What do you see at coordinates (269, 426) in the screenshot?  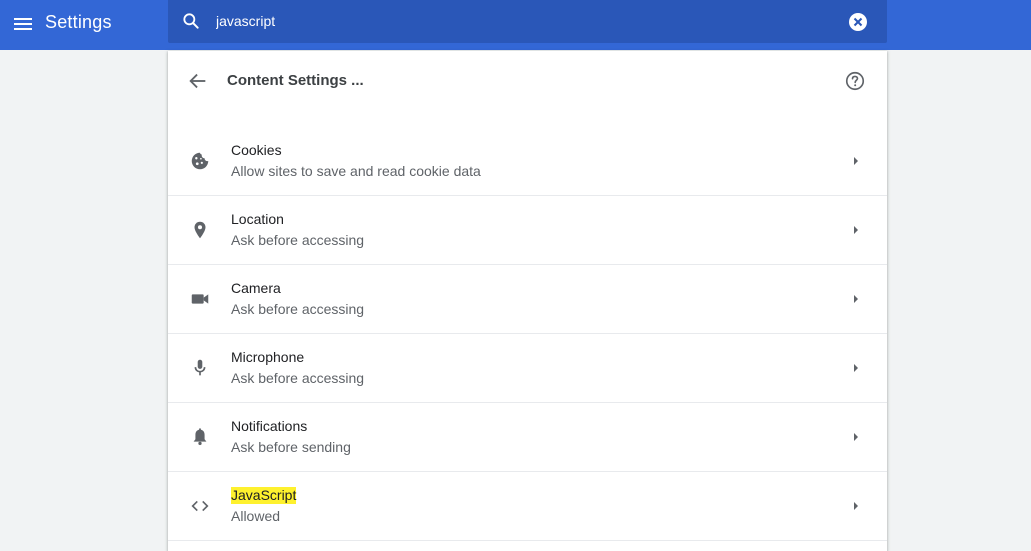 I see `list-item-title: Notifications` at bounding box center [269, 426].